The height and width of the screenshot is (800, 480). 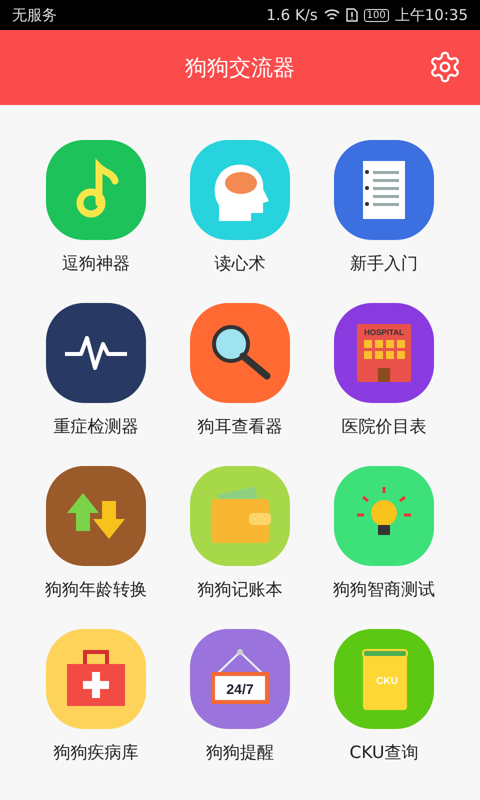 What do you see at coordinates (240, 427) in the screenshot?
I see `app-label: 狗耳查看器` at bounding box center [240, 427].